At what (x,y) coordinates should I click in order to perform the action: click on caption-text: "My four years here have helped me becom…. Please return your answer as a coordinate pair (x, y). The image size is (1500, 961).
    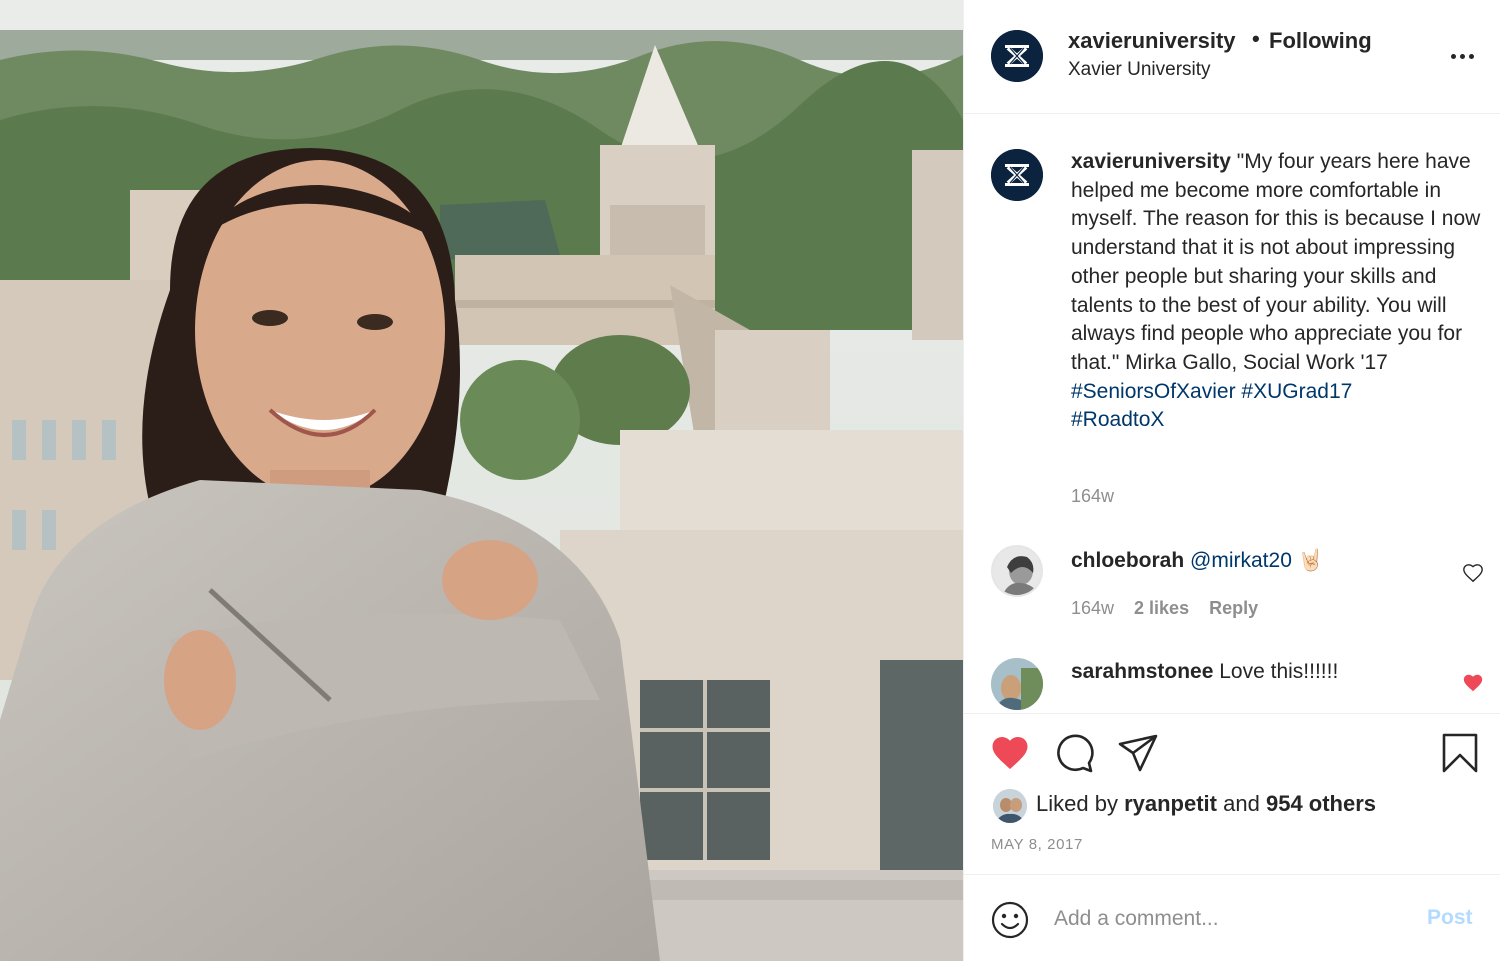
    Looking at the image, I should click on (1276, 262).